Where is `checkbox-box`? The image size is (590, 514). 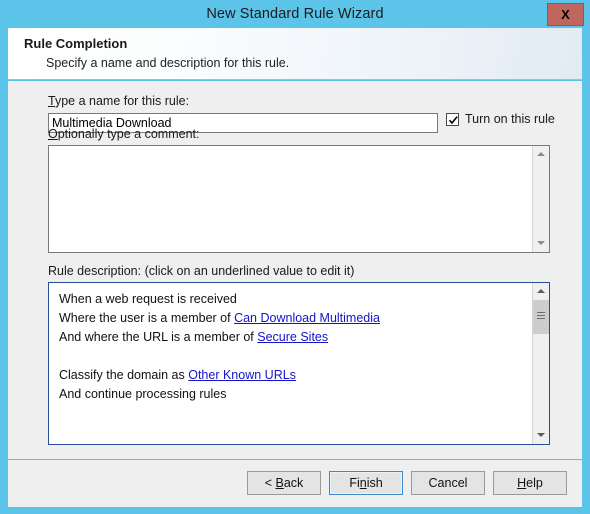 checkbox-box is located at coordinates (452, 119).